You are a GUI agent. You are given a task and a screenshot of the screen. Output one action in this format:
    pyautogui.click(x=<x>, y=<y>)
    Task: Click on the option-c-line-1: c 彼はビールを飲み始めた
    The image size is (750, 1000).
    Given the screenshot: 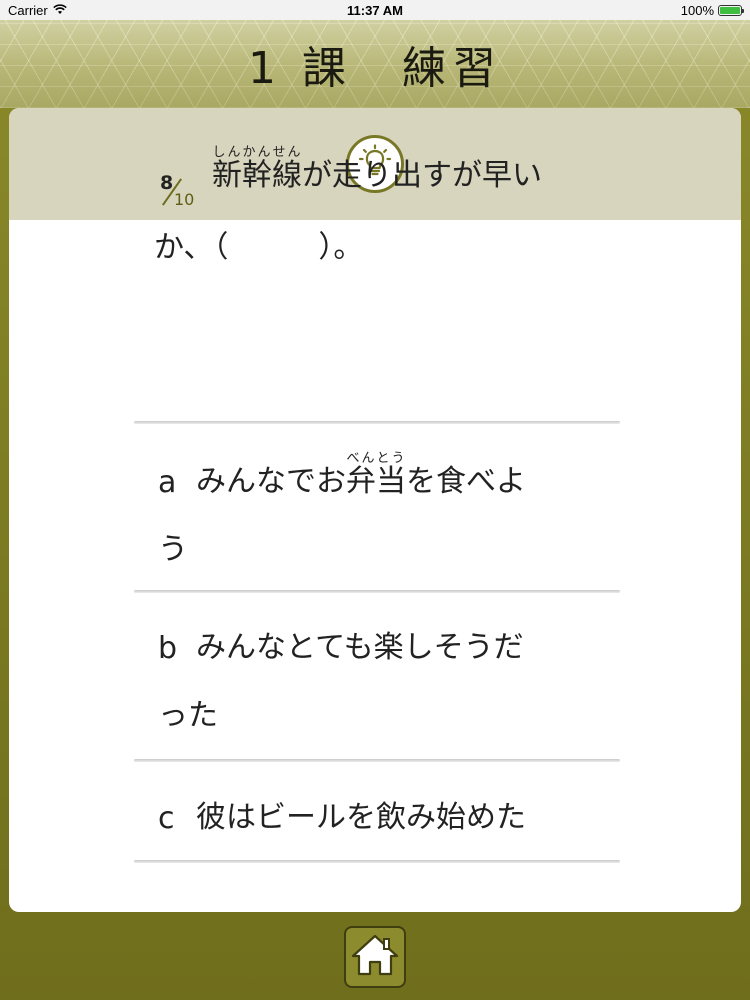 What is the action you would take?
    pyautogui.click(x=377, y=802)
    